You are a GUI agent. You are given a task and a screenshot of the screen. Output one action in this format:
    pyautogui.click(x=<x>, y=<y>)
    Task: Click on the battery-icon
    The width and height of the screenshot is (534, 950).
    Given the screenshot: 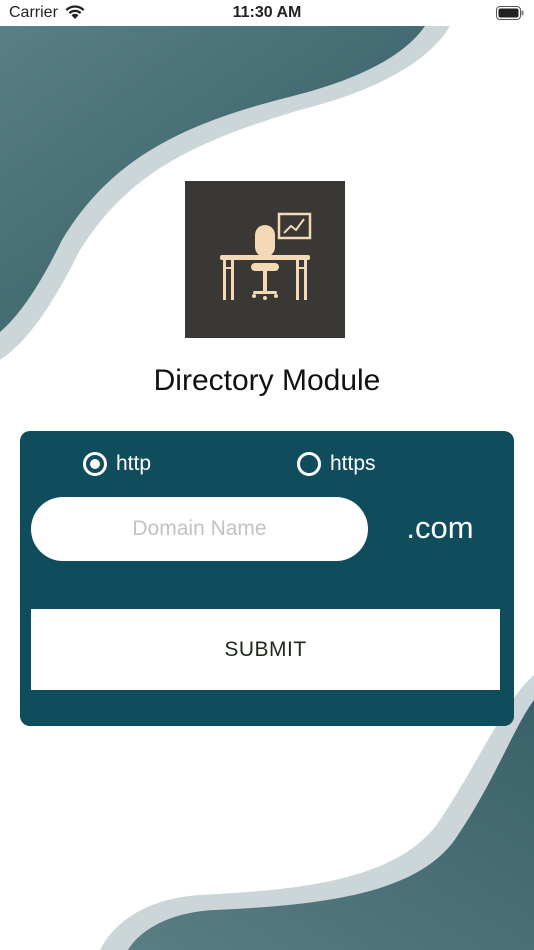 What is the action you would take?
    pyautogui.click(x=510, y=13)
    